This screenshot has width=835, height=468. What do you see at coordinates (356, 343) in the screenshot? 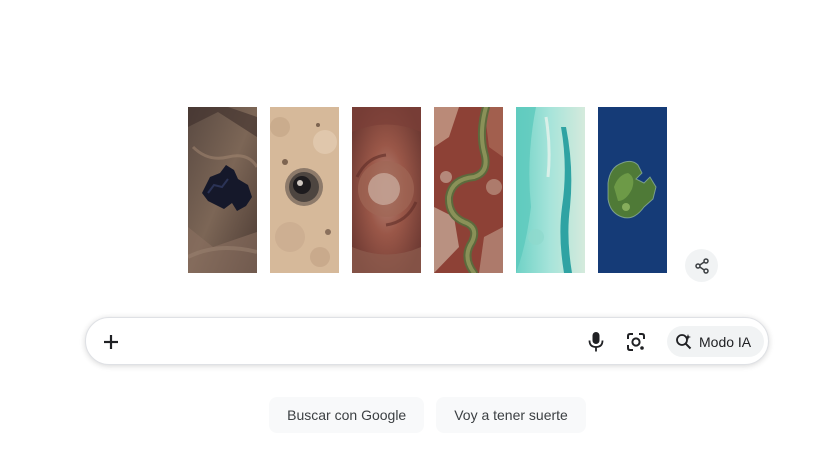
I see `search-input` at bounding box center [356, 343].